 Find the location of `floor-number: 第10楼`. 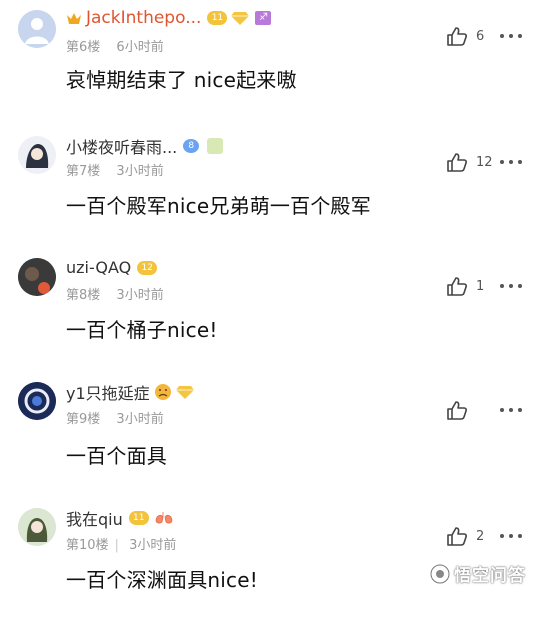

floor-number: 第10楼 is located at coordinates (87, 545).